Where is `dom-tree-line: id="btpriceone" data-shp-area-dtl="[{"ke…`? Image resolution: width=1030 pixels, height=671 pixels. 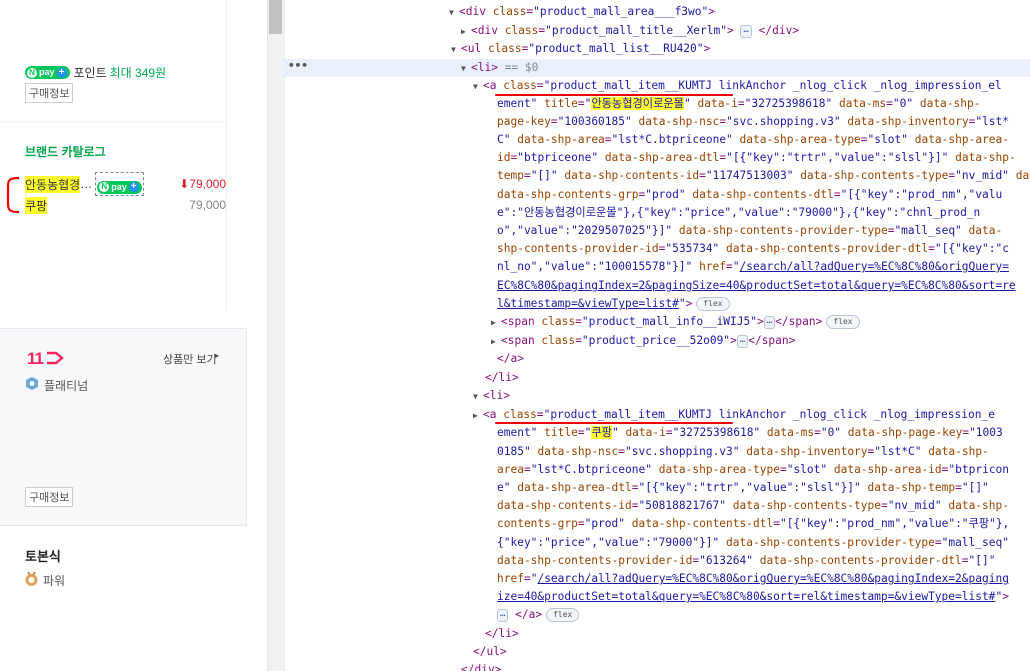
dom-tree-line: id="btpriceone" data-shp-area-dtl="[{"ke… is located at coordinates (756, 158).